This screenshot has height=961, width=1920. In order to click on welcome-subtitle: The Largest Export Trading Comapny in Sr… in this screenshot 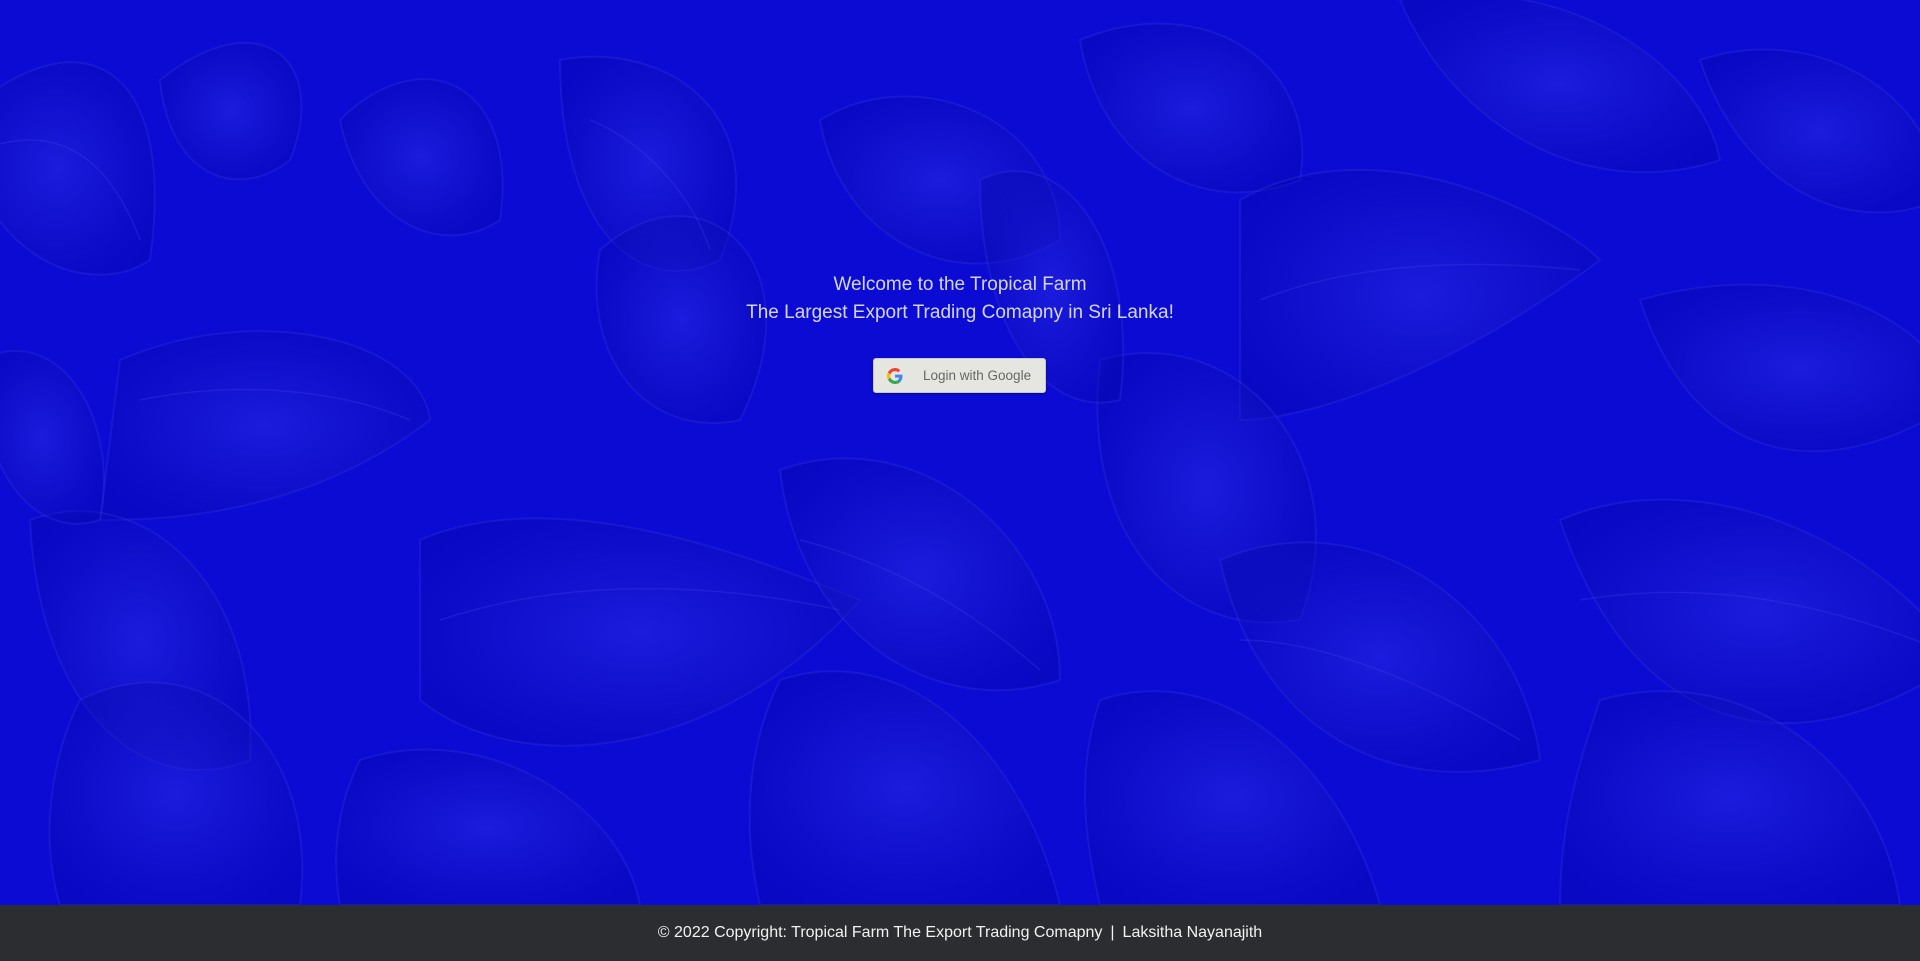, I will do `click(960, 312)`.